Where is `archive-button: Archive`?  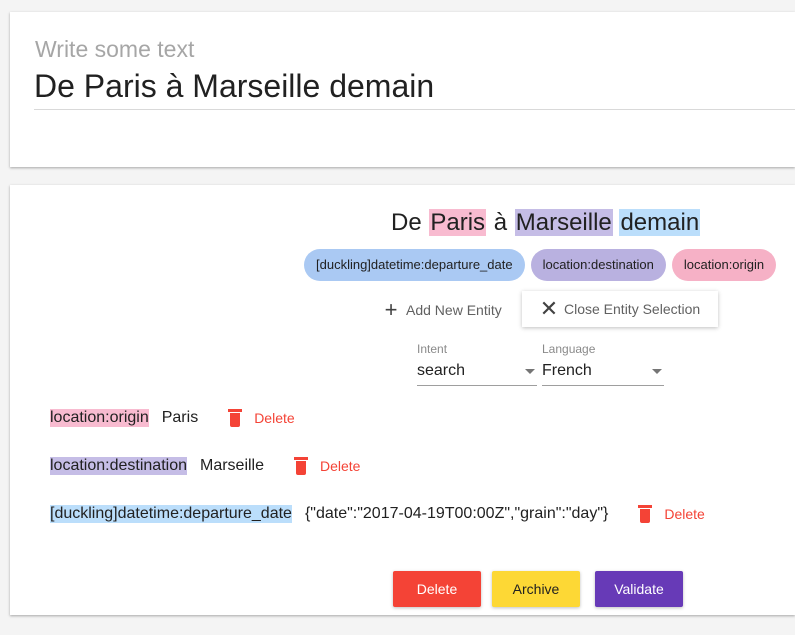 archive-button: Archive is located at coordinates (536, 589).